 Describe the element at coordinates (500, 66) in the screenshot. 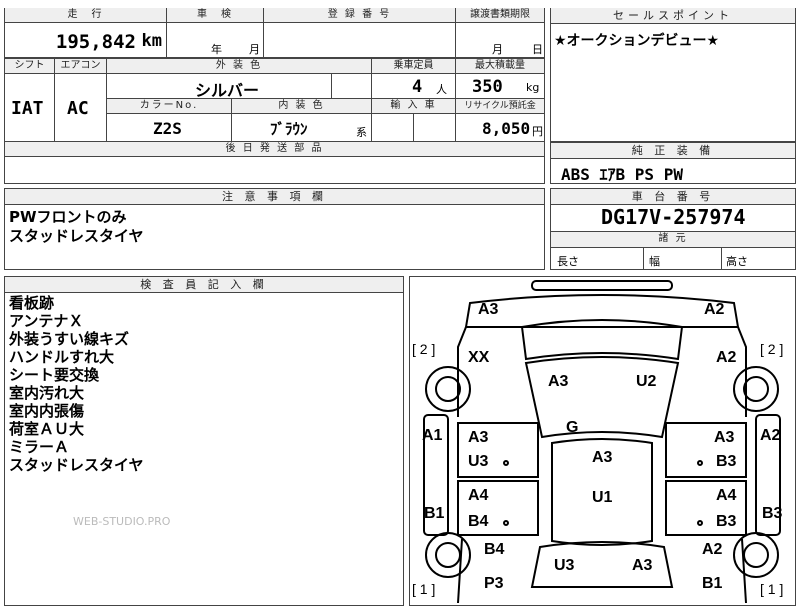

I see `max-load-label: 最大積載量` at that location.